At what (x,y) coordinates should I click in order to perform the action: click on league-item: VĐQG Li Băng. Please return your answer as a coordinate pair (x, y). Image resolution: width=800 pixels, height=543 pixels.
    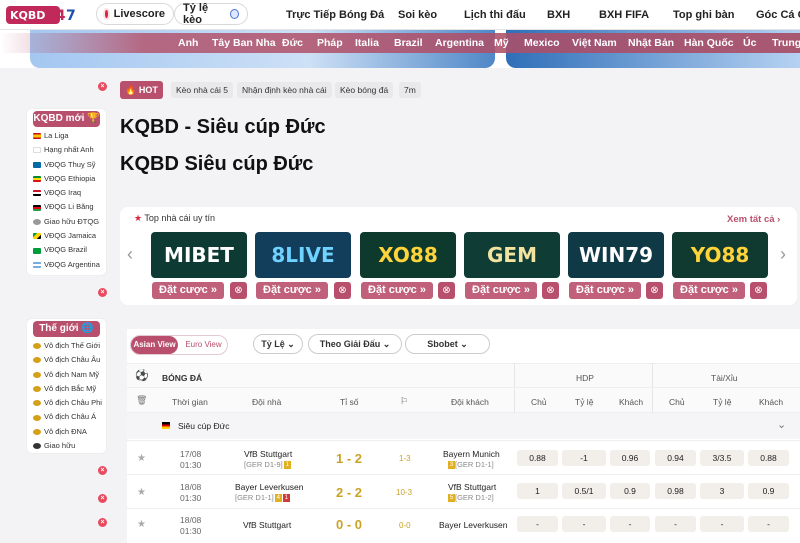
    Looking at the image, I should click on (66, 207).